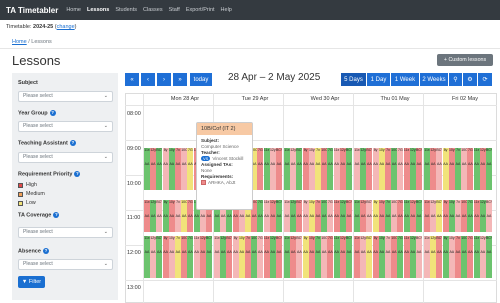 The height and width of the screenshot is (303, 500). What do you see at coordinates (27, 185) in the screenshot?
I see `priority-high: High` at bounding box center [27, 185].